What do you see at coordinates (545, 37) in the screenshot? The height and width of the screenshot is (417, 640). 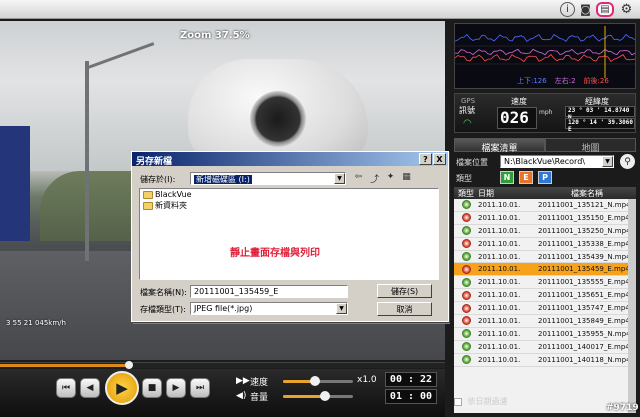 I see `updown-line` at bounding box center [545, 37].